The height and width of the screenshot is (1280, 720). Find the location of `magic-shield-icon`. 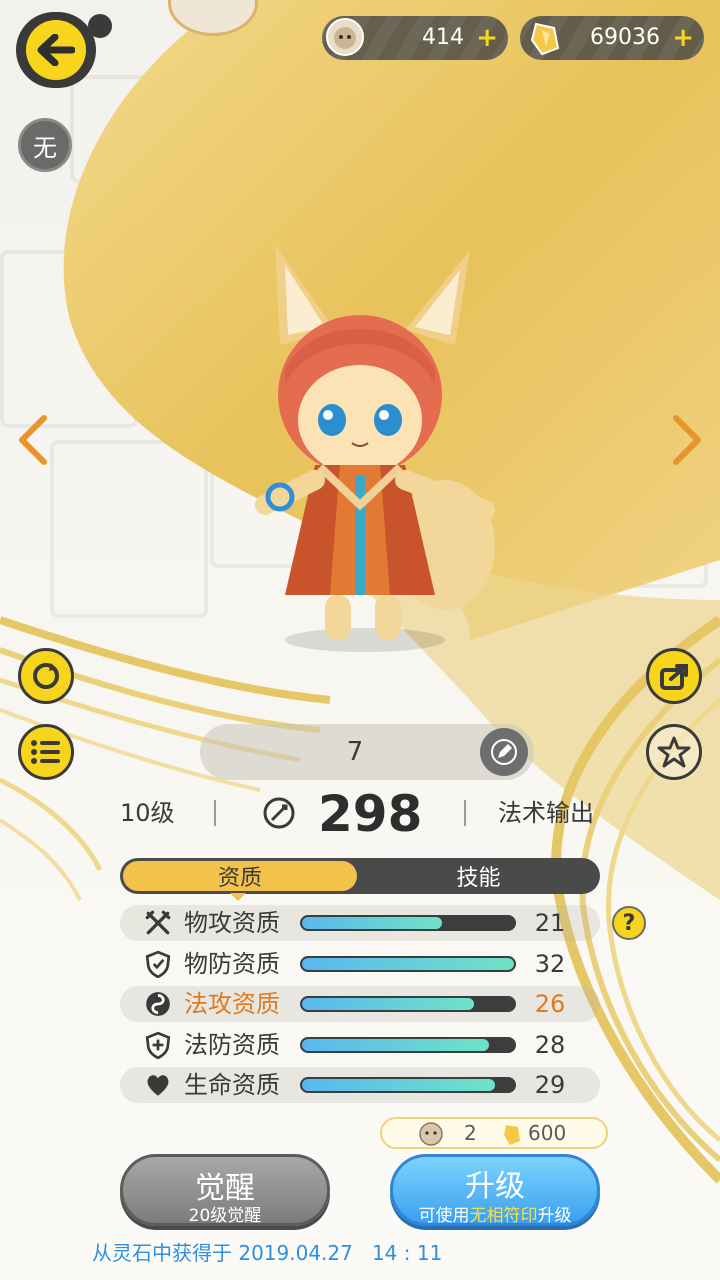

magic-shield-icon is located at coordinates (158, 1045).